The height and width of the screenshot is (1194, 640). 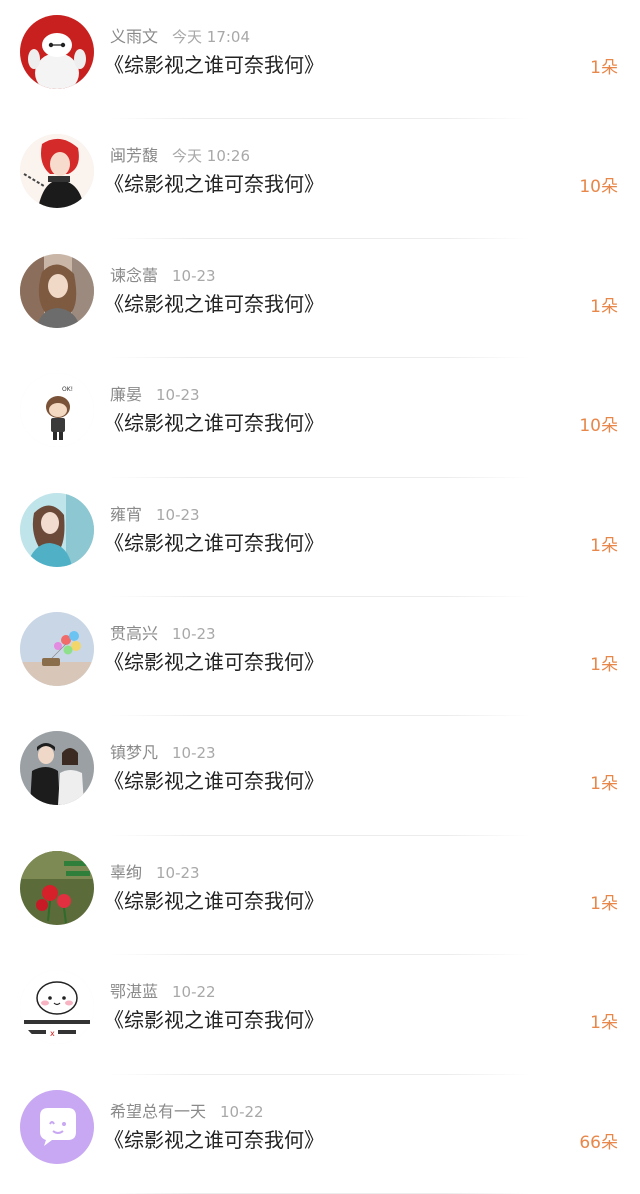 I want to click on item-meta: 镇梦凡 10-23, so click(x=163, y=753).